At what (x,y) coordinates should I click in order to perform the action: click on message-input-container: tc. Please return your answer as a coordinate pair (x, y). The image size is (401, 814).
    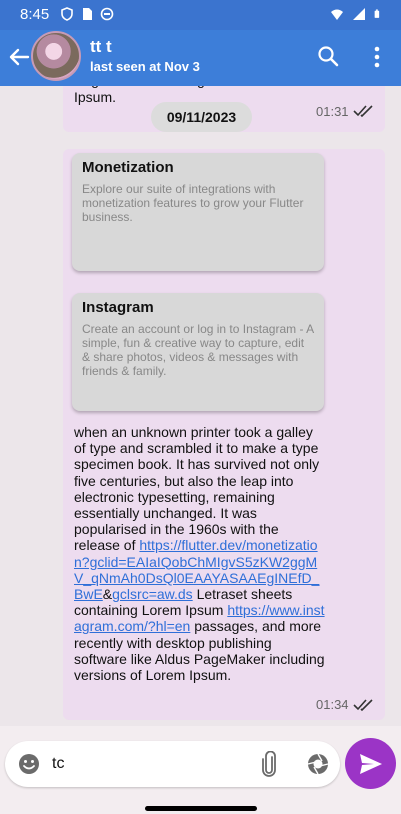
    Looking at the image, I should click on (172, 764).